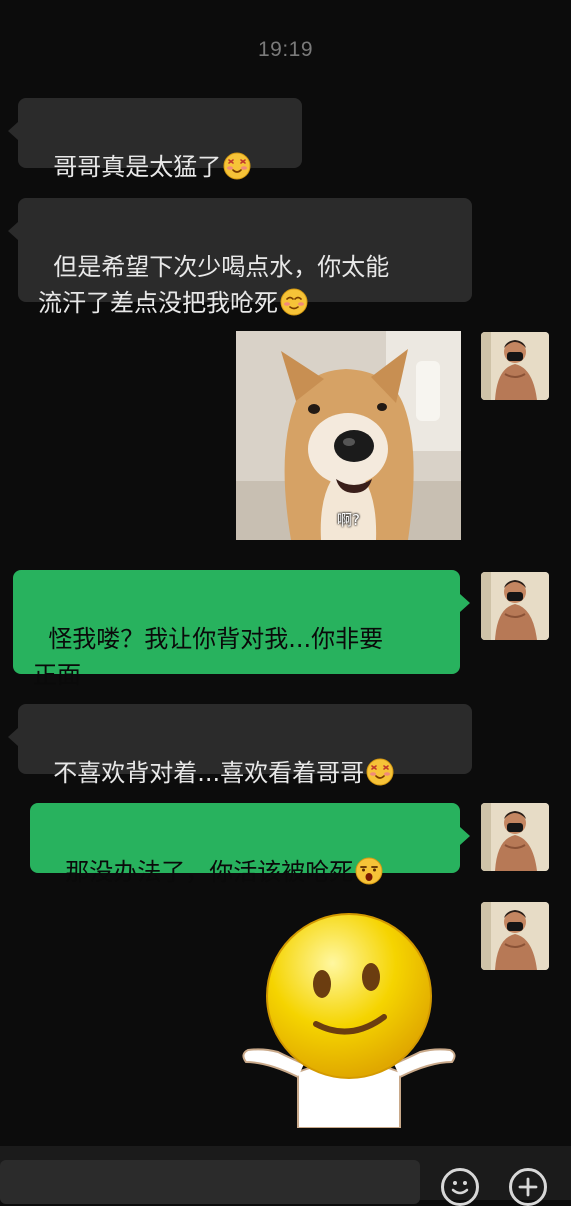 This screenshot has width=571, height=1206. I want to click on received-message-bubble: 哥哥真是太猛了, so click(155, 139).